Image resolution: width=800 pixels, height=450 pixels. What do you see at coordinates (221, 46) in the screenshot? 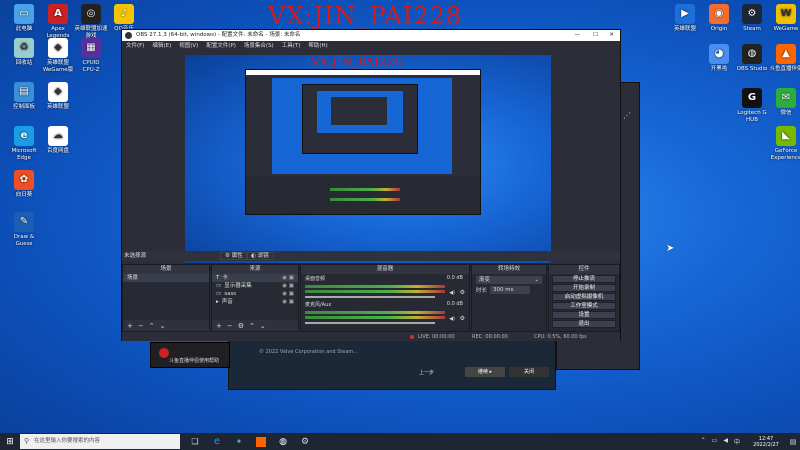
I see `menu-item: 配置文件(P)` at bounding box center [221, 46].